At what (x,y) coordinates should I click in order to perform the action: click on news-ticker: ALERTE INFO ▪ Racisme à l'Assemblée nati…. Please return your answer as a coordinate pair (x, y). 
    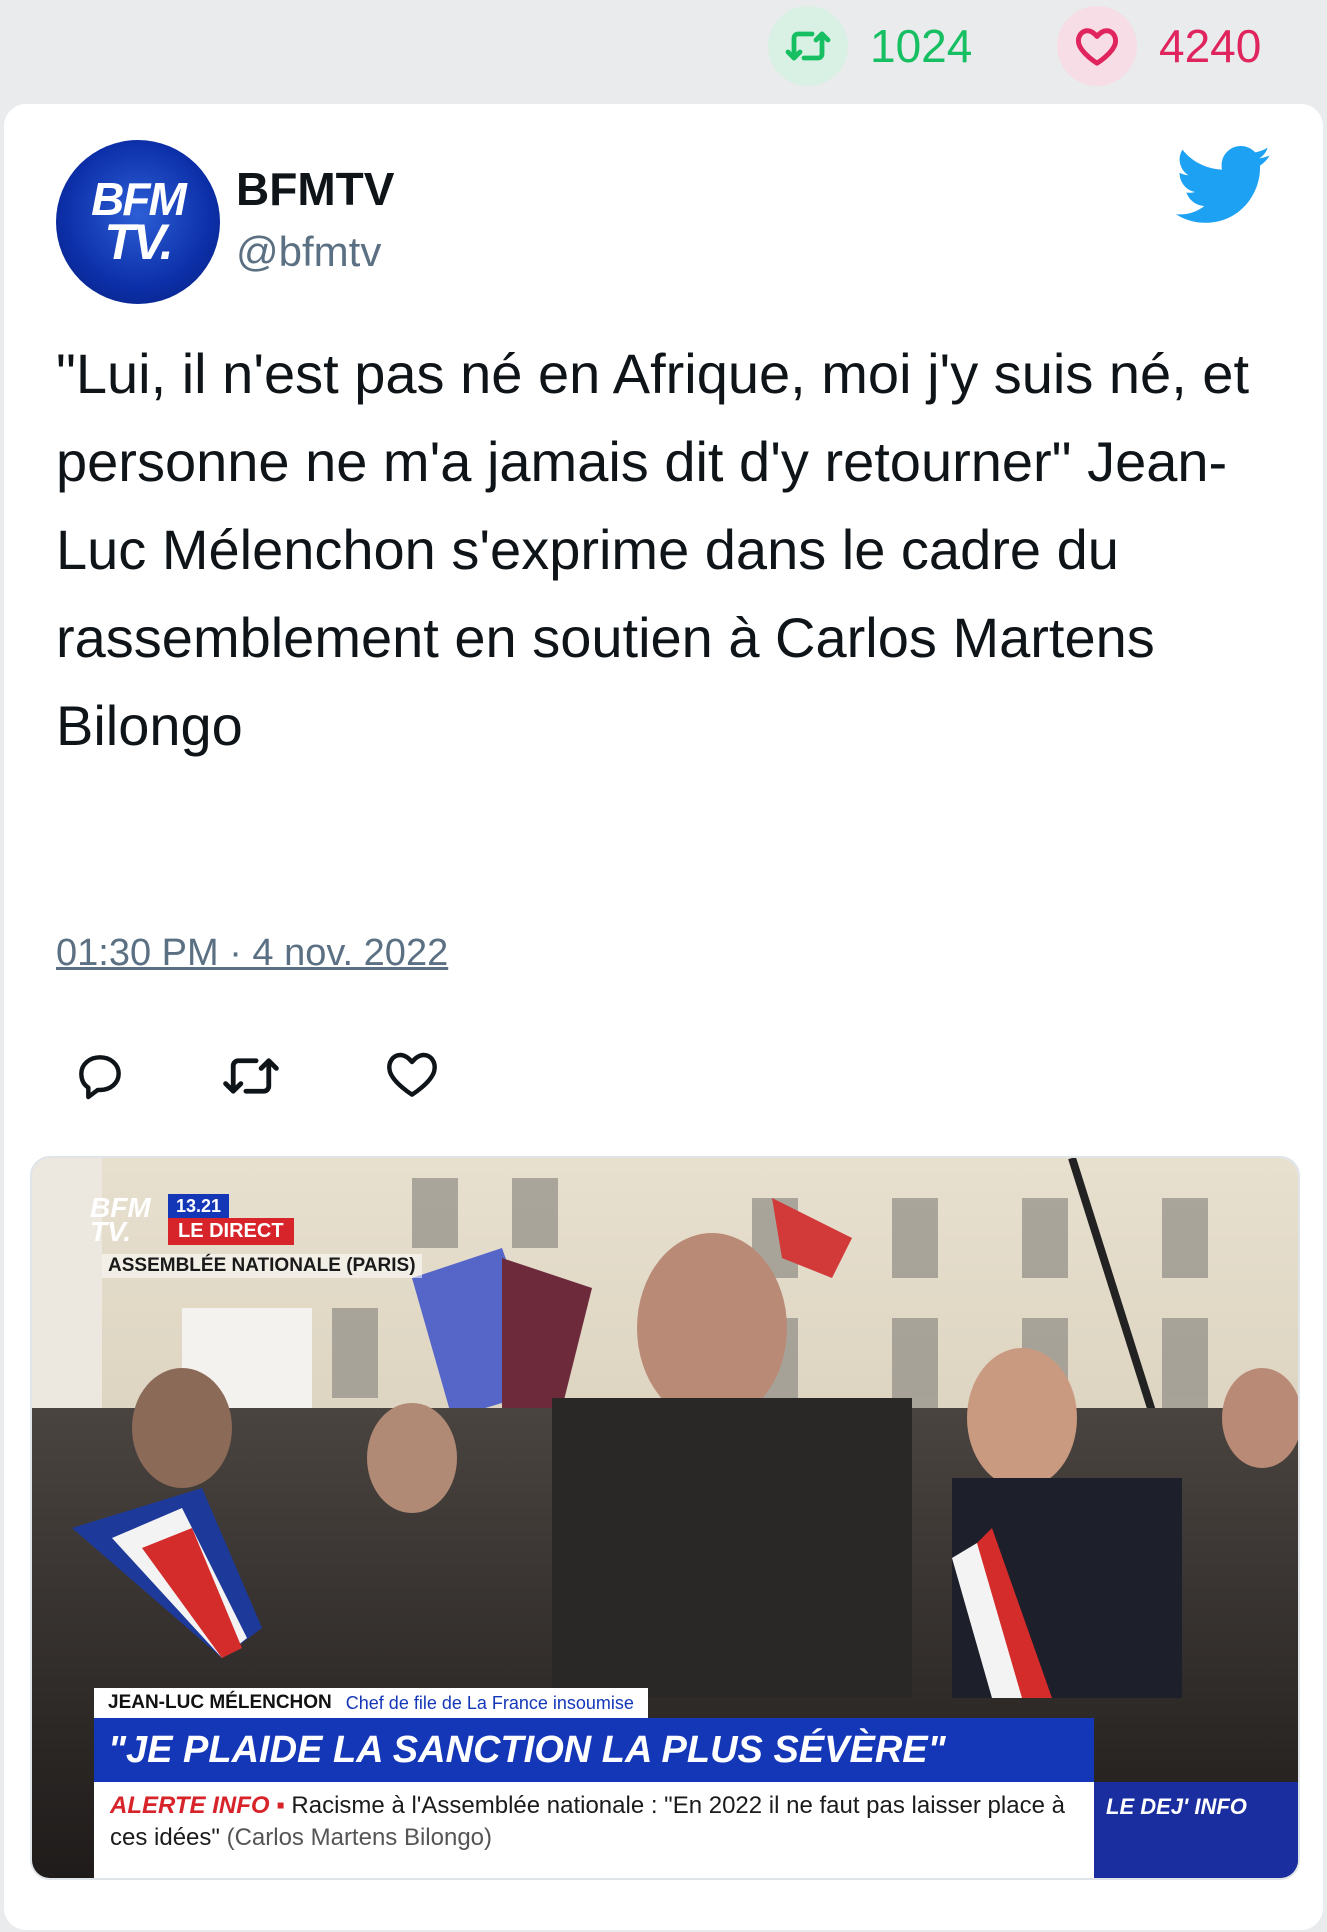
    Looking at the image, I should click on (594, 1830).